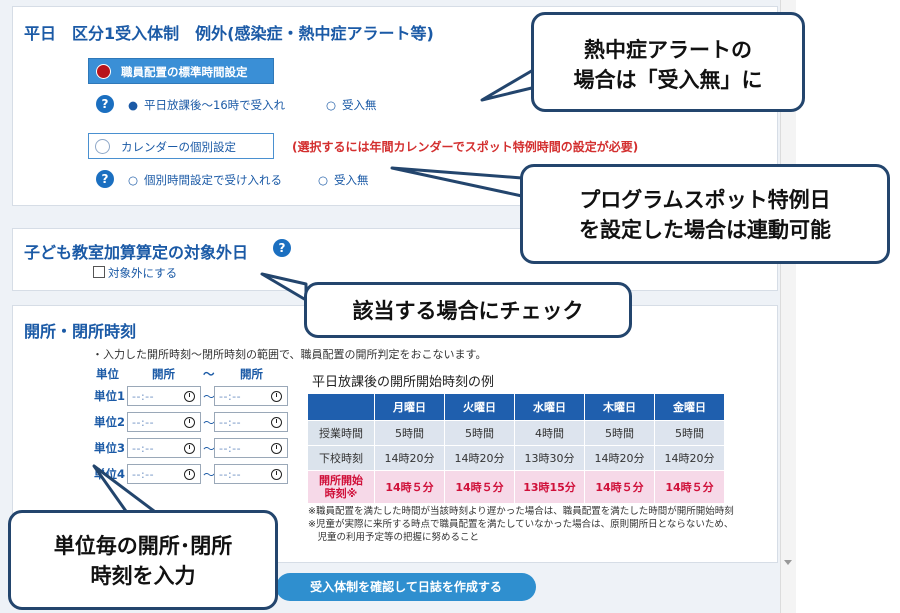 The width and height of the screenshot is (900, 613). I want to click on unit-label: 単位1, so click(110, 396).